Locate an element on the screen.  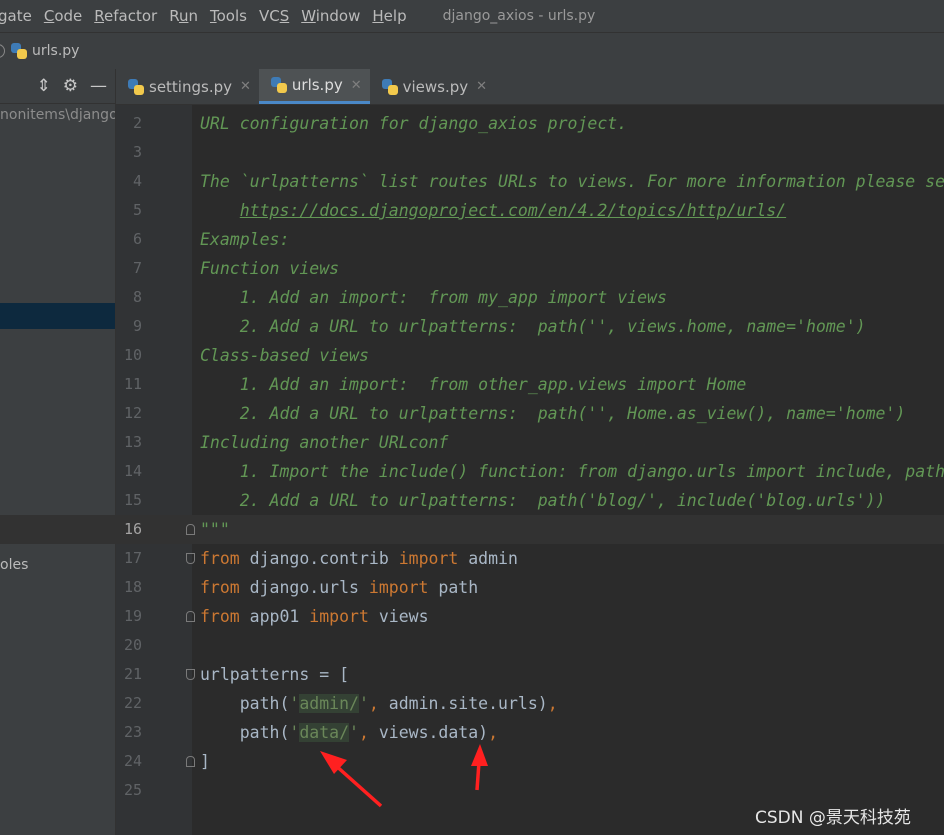
code-line: 20 is located at coordinates (472, 645).